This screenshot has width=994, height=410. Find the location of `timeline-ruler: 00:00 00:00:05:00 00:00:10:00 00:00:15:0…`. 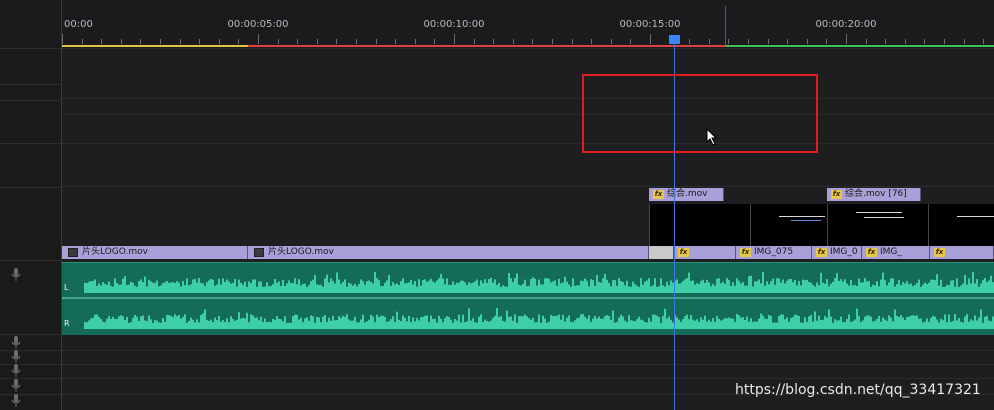

timeline-ruler: 00:00 00:00:05:00 00:00:10:00 00:00:15:0… is located at coordinates (528, 24).